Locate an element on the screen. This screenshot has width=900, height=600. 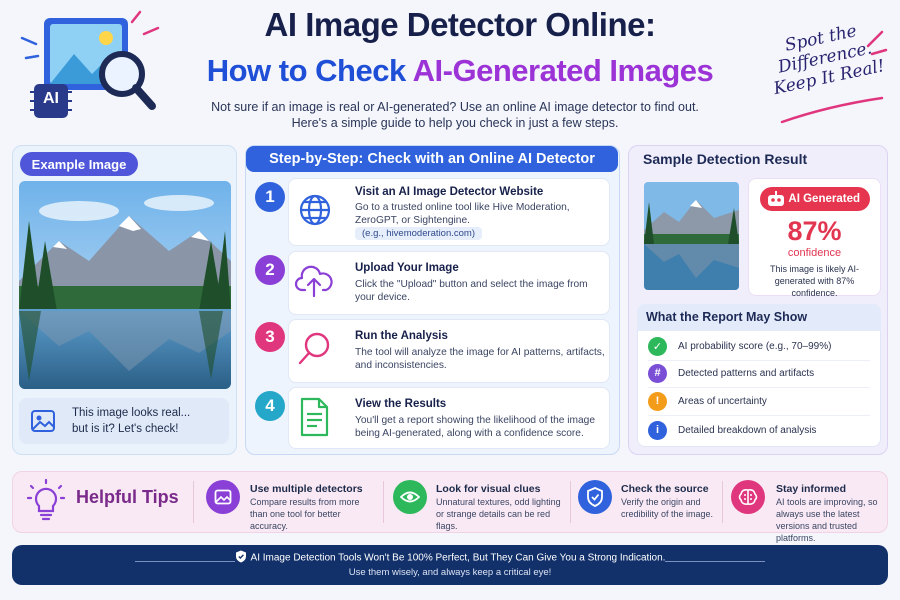
brain-icon is located at coordinates (748, 497).